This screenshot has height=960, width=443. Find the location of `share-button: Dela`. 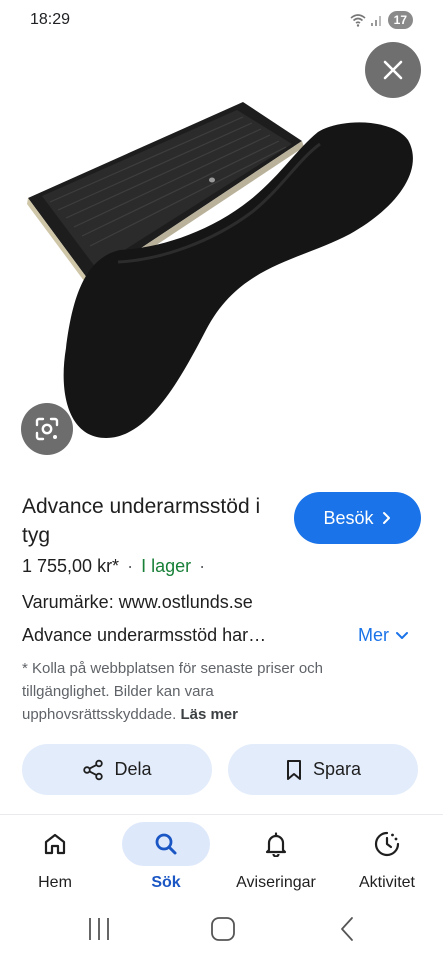

share-button: Dela is located at coordinates (117, 769).